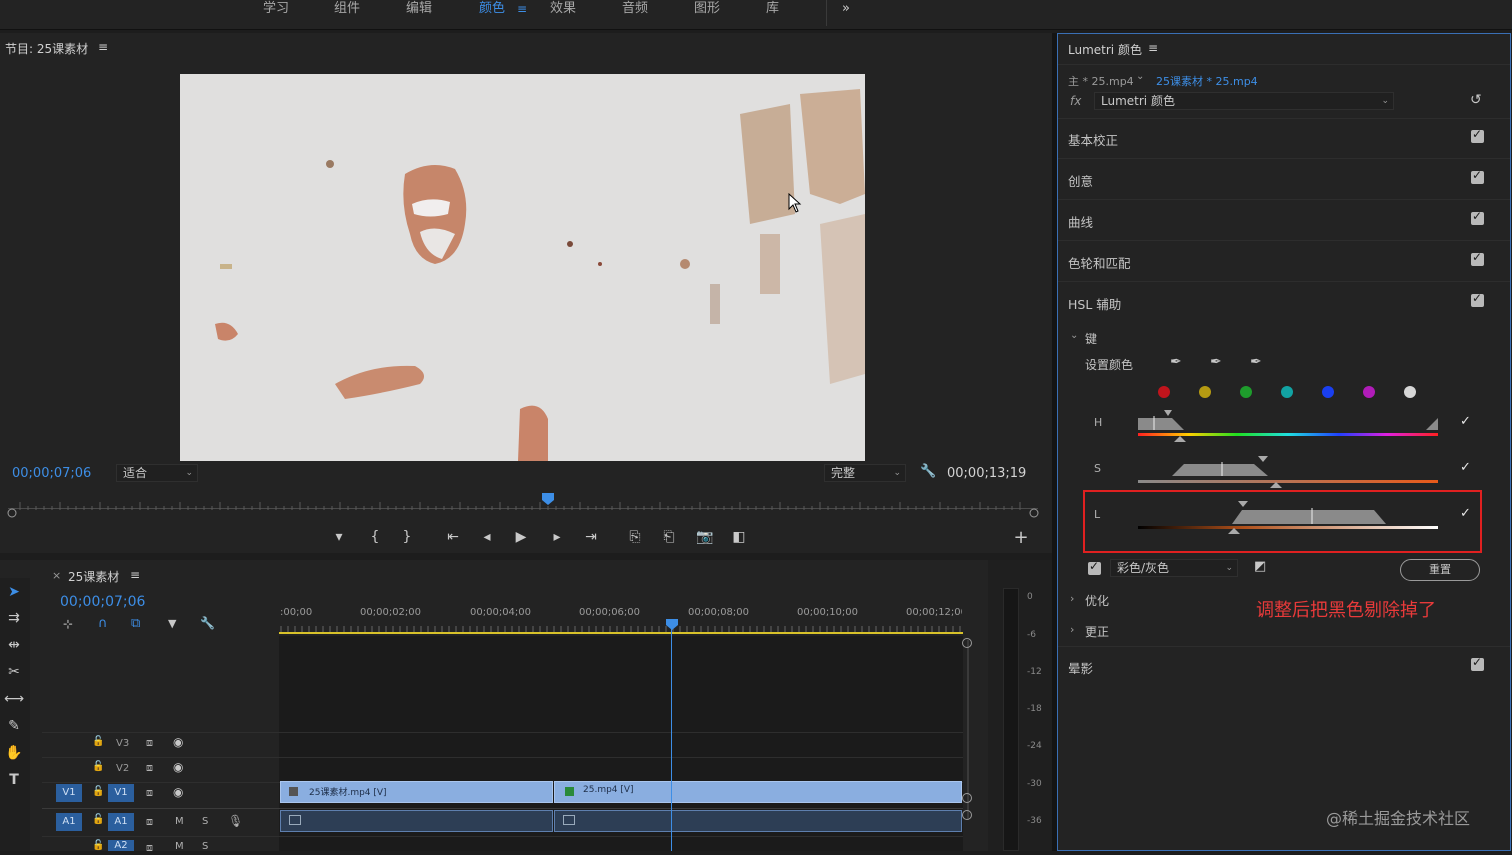 Image resolution: width=1512 pixels, height=855 pixels. What do you see at coordinates (1465, 513) in the screenshot?
I see `luminance-enable-check-icon: ✓` at bounding box center [1465, 513].